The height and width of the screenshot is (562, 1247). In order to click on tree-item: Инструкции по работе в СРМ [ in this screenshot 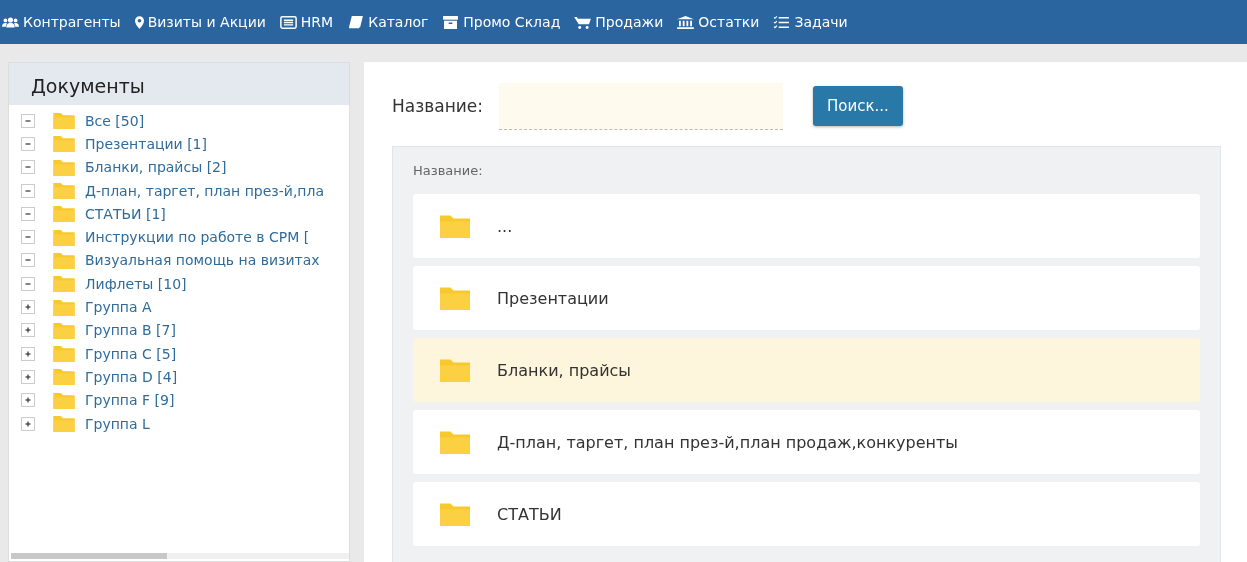, I will do `click(197, 237)`.